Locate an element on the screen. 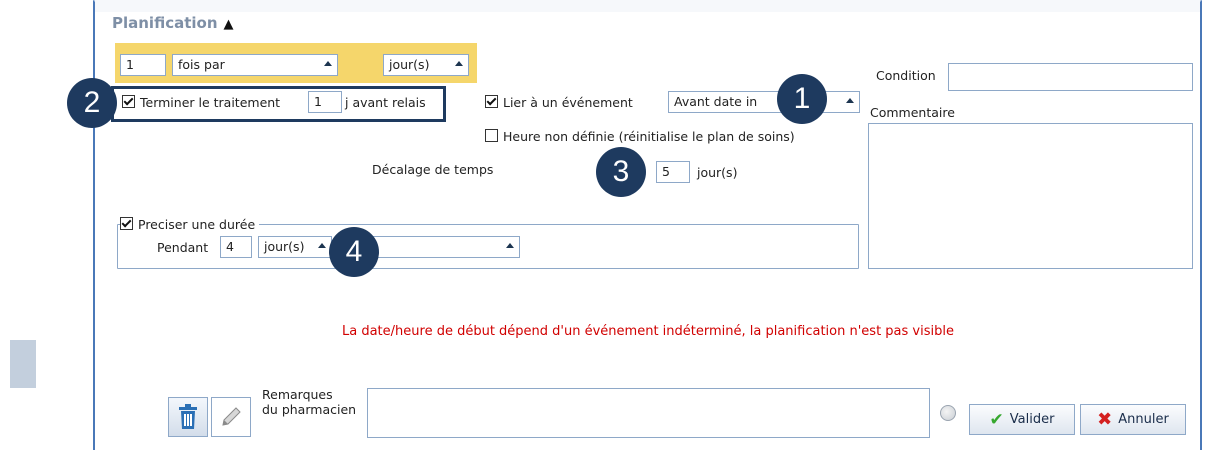 The height and width of the screenshot is (450, 1205). delete-button is located at coordinates (188, 417).